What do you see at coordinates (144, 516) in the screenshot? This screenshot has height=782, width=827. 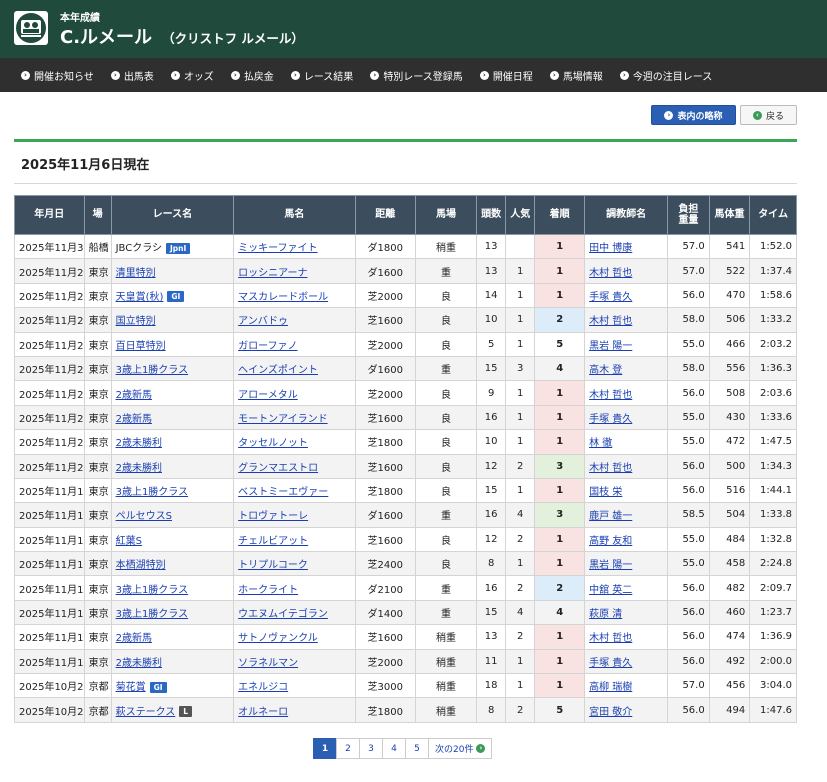 I see `race-link: ペルセウスS` at bounding box center [144, 516].